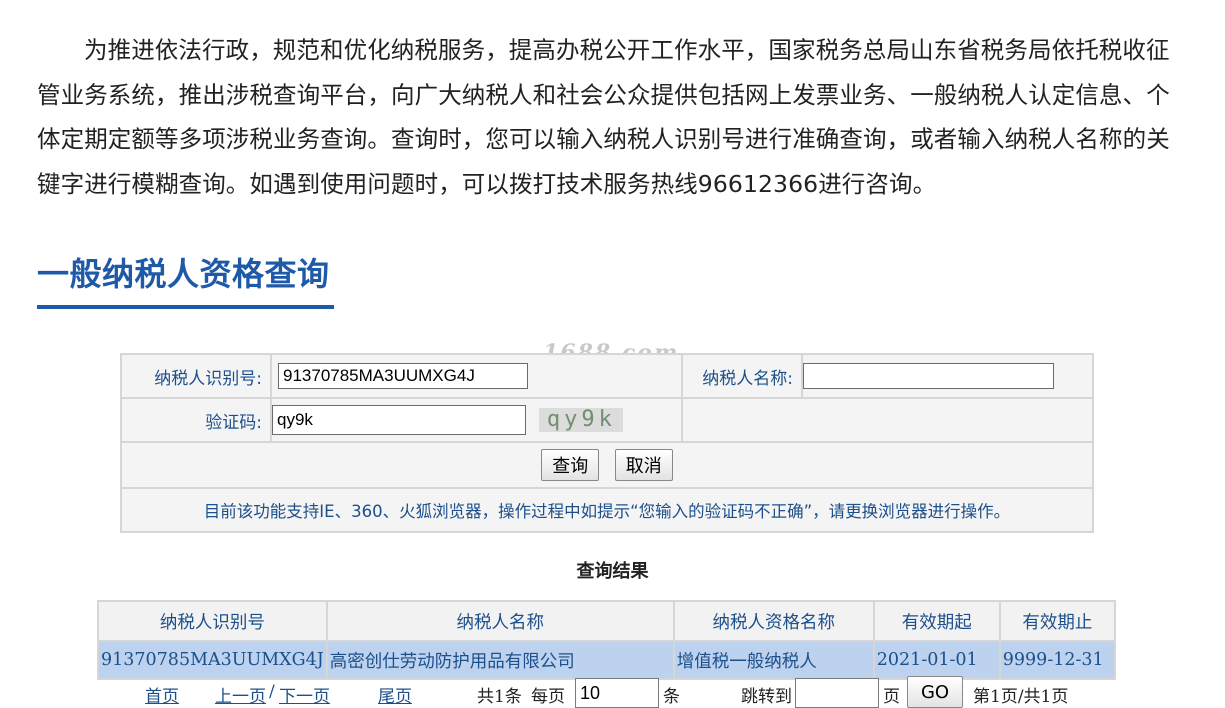 This screenshot has height=708, width=1225. I want to click on captcha-input, so click(399, 420).